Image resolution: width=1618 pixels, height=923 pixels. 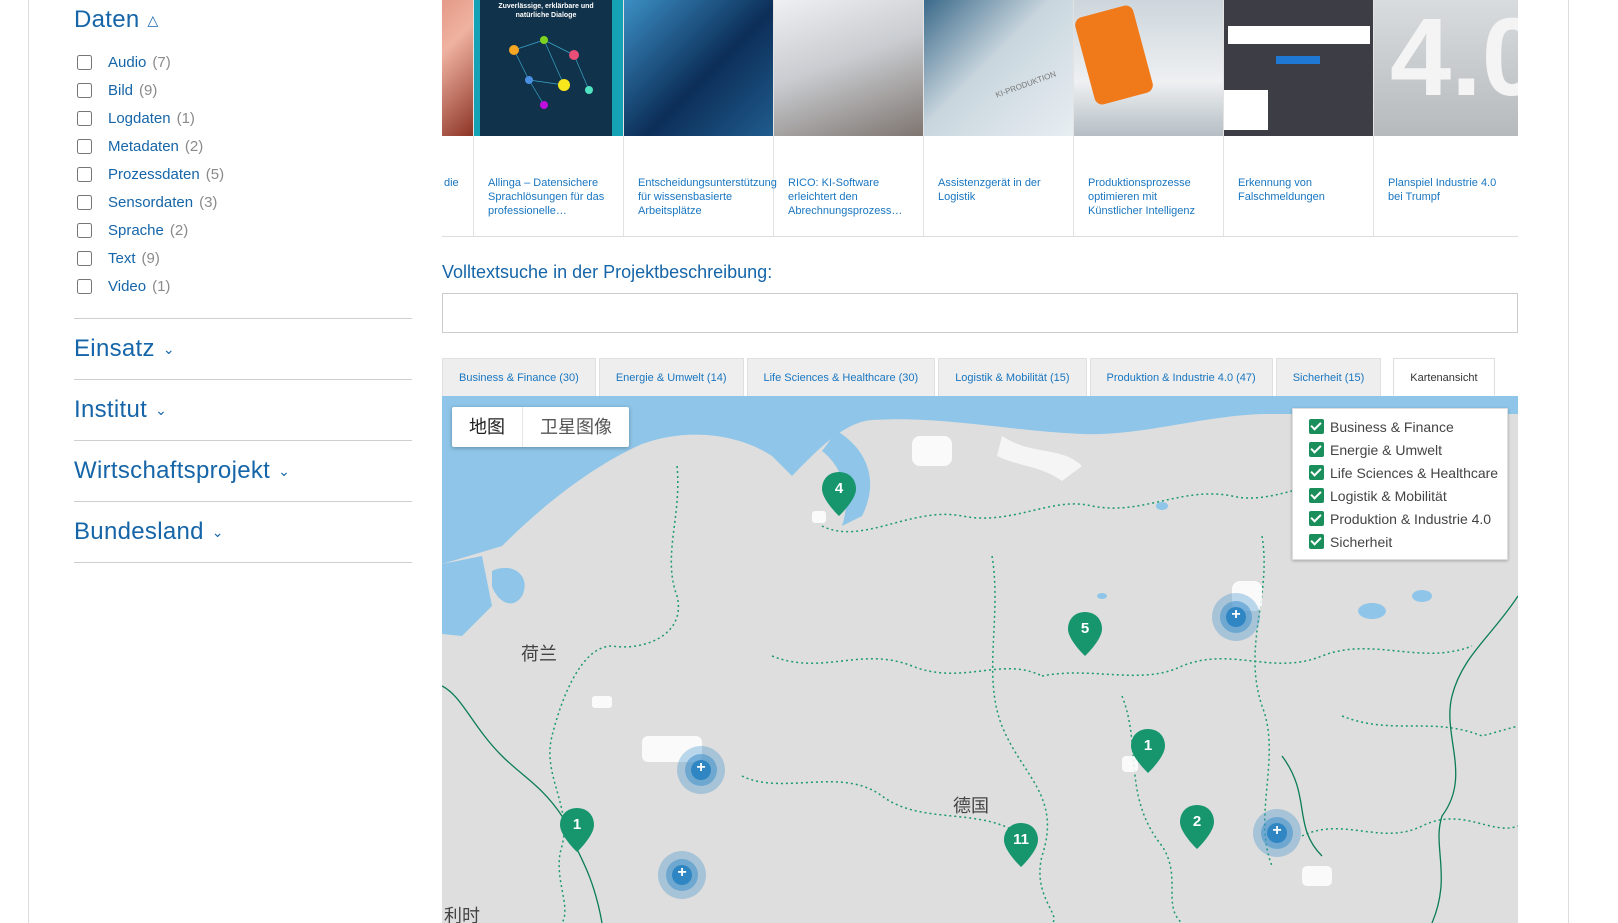 What do you see at coordinates (243, 349) in the screenshot?
I see `facet-einsatz-toggle: Einsatz ⌄` at bounding box center [243, 349].